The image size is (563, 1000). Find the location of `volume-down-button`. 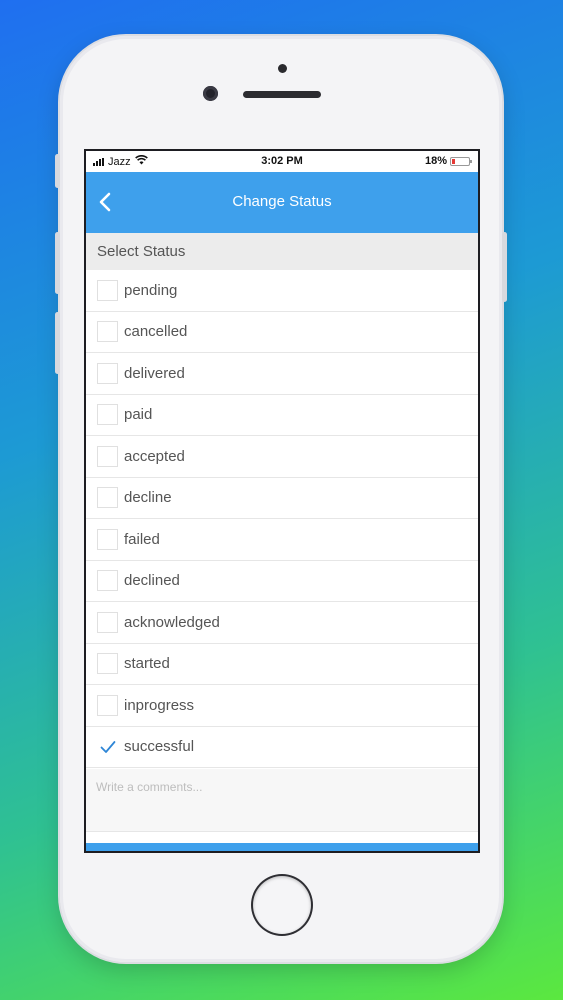

volume-down-button is located at coordinates (57, 343).